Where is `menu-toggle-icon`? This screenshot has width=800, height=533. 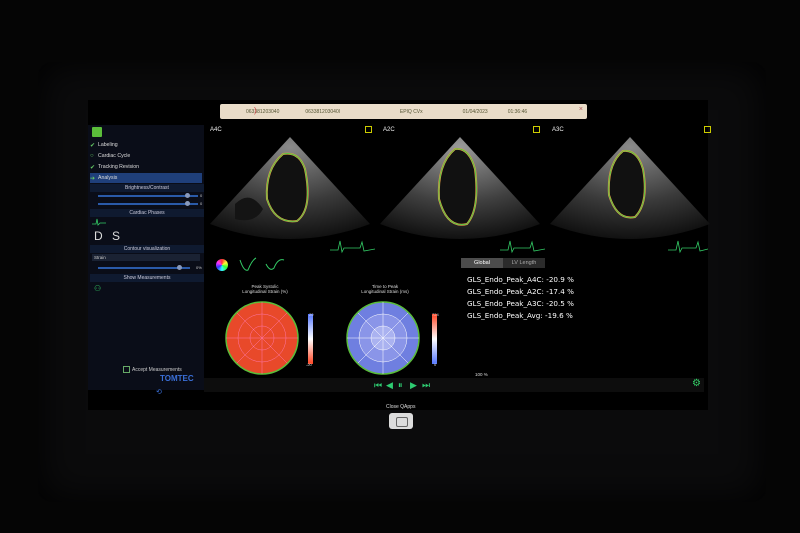 menu-toggle-icon is located at coordinates (97, 132).